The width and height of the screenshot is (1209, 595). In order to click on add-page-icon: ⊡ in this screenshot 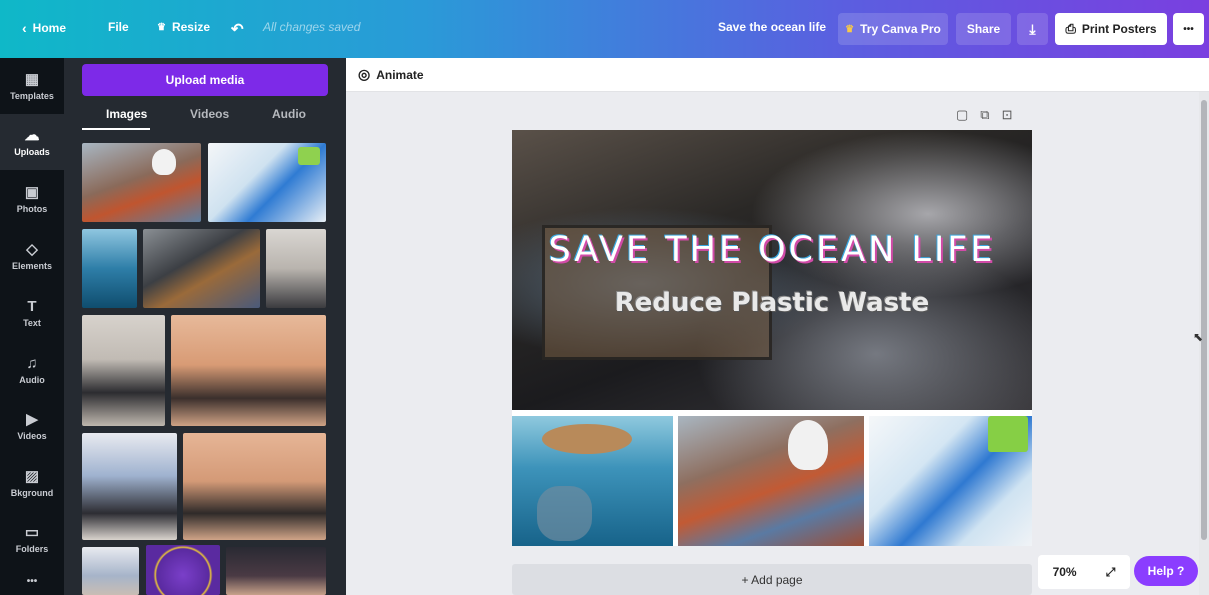, I will do `click(1007, 115)`.